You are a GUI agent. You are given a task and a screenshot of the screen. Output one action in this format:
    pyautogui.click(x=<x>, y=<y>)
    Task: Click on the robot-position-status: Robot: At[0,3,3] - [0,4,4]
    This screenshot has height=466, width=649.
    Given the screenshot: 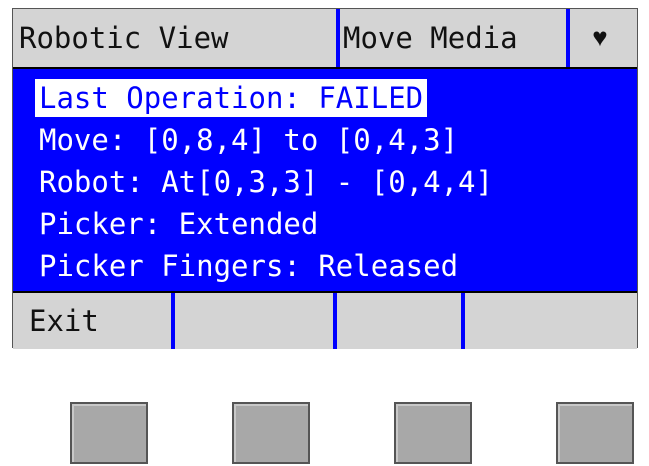 What is the action you would take?
    pyautogui.click(x=266, y=182)
    